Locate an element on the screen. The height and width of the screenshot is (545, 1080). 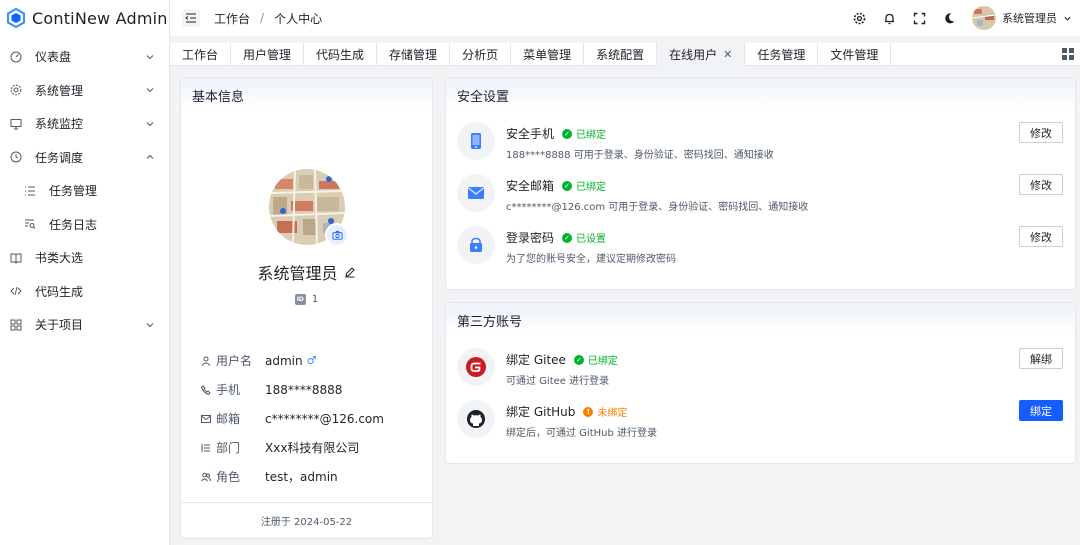
card-title: 基本信息 is located at coordinates (306, 95).